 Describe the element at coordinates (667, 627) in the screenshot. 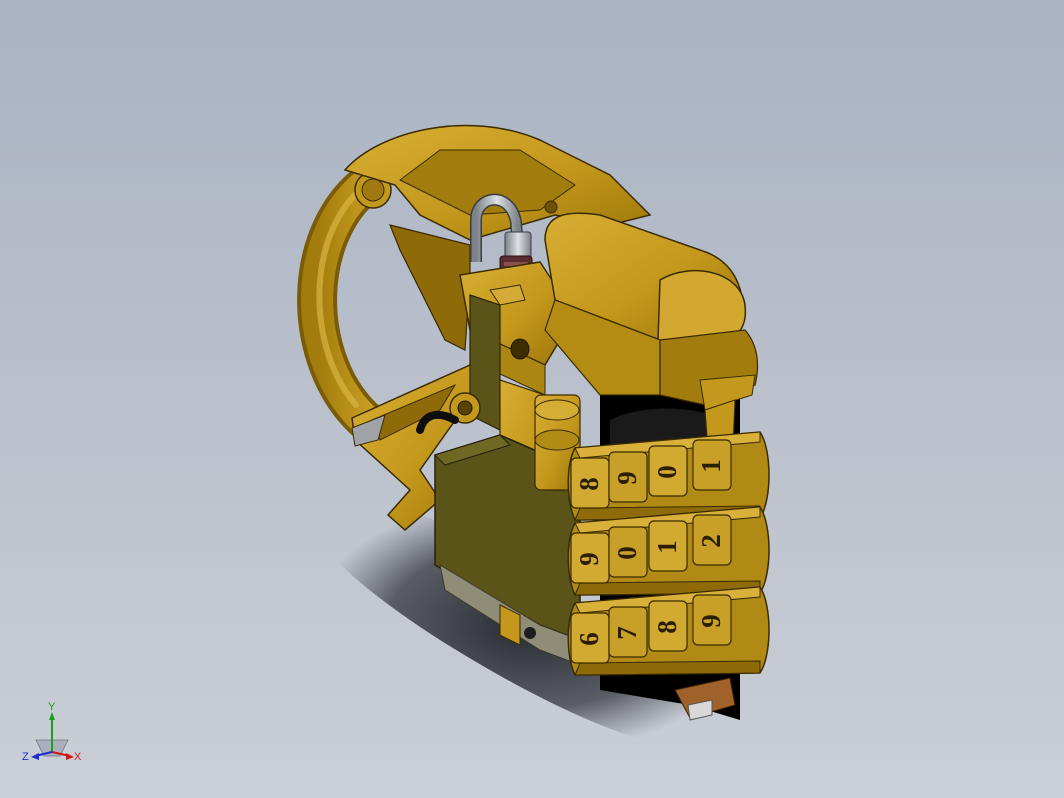

I see `wheel-3-digit-3: 8` at that location.